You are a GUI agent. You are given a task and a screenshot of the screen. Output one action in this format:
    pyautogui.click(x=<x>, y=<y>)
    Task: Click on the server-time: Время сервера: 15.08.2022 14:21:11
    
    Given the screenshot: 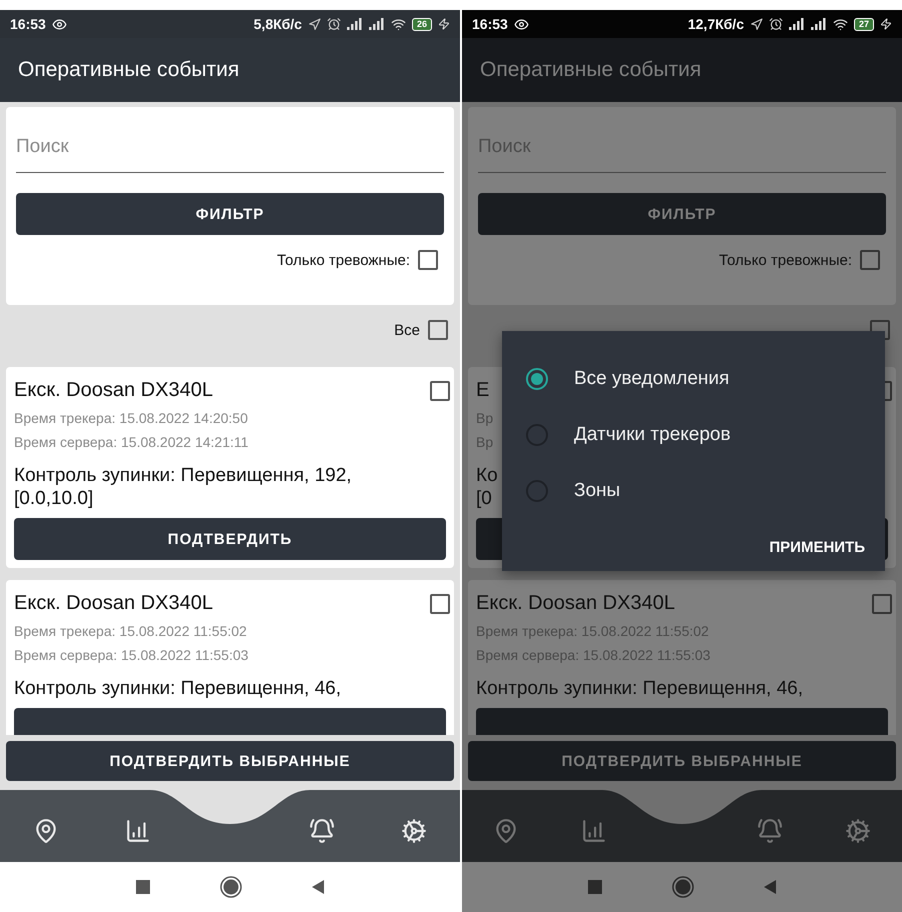 What is the action you would take?
    pyautogui.click(x=131, y=442)
    